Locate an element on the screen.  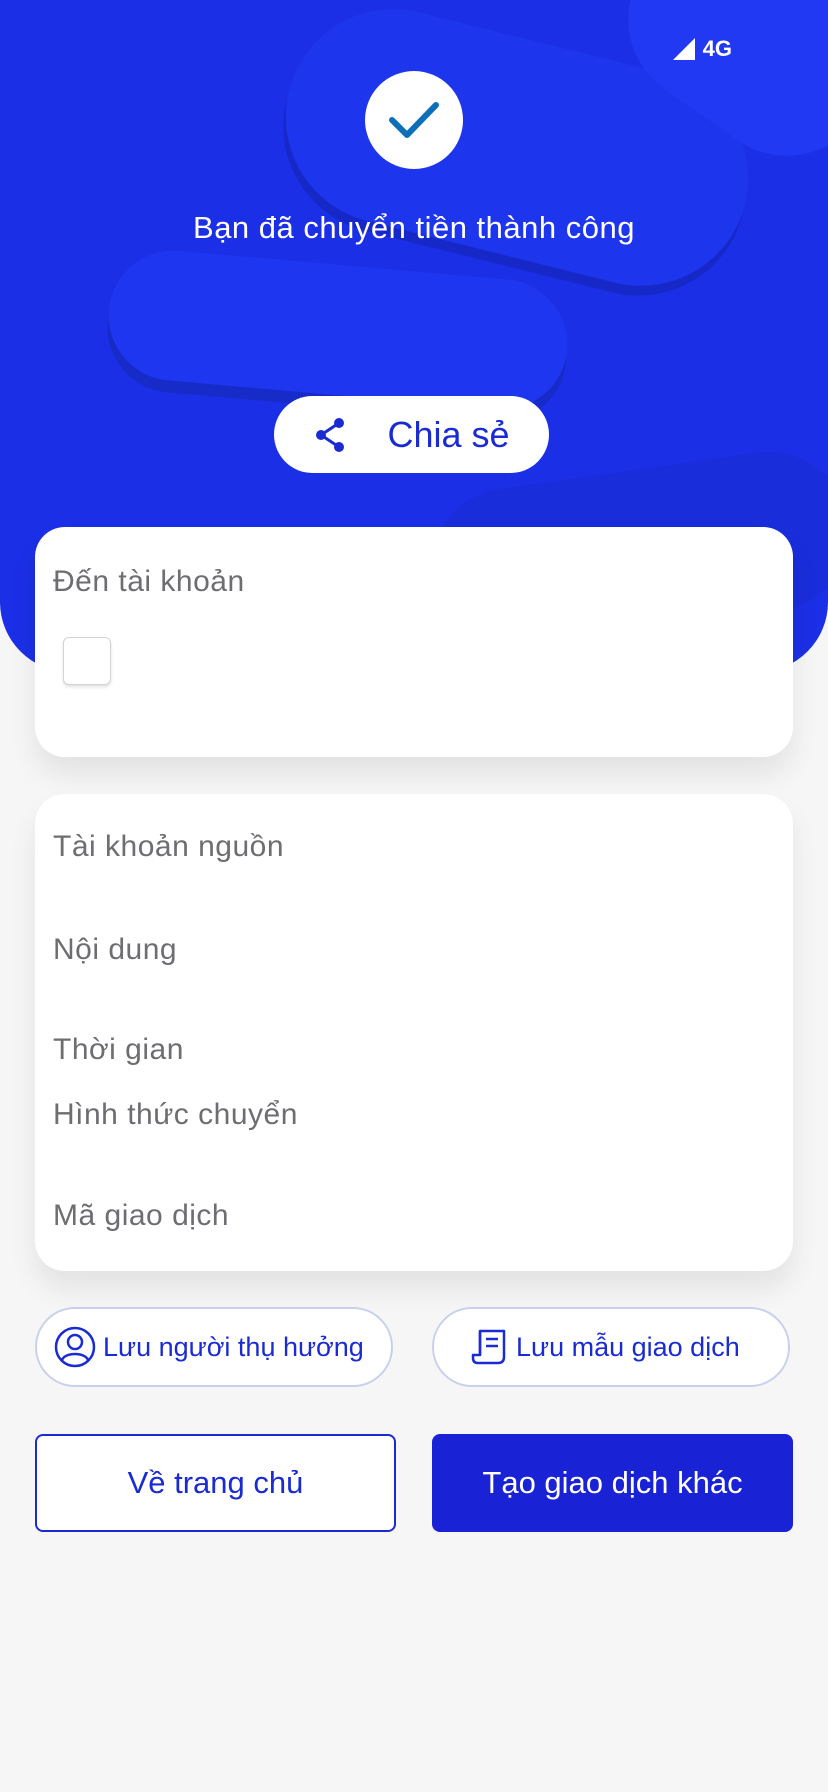
bank-logo is located at coordinates (87, 661).